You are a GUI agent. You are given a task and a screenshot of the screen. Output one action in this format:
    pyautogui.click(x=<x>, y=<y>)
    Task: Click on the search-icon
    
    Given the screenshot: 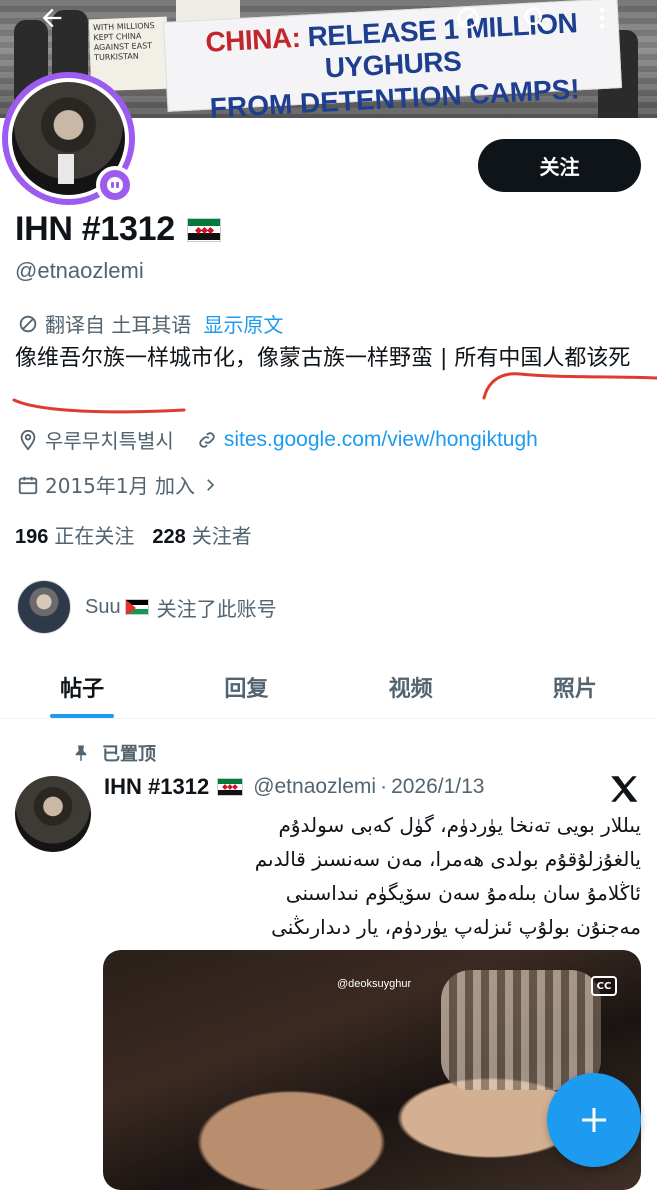 What is the action you would take?
    pyautogui.click(x=535, y=18)
    